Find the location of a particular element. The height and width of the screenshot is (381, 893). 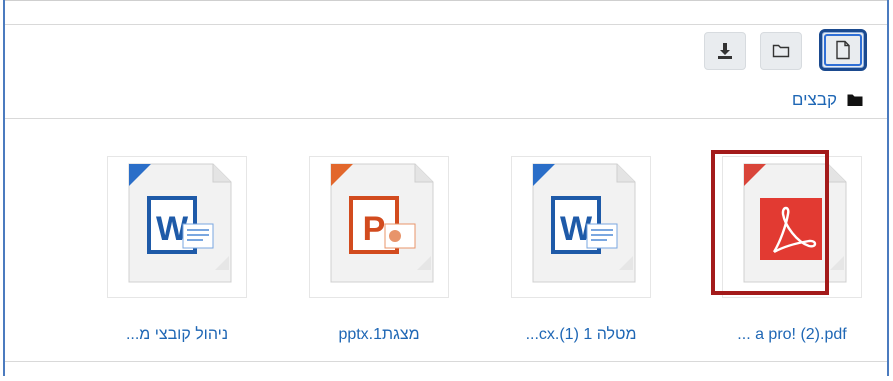

breadcrumb-files-link: קבצים is located at coordinates (814, 100).